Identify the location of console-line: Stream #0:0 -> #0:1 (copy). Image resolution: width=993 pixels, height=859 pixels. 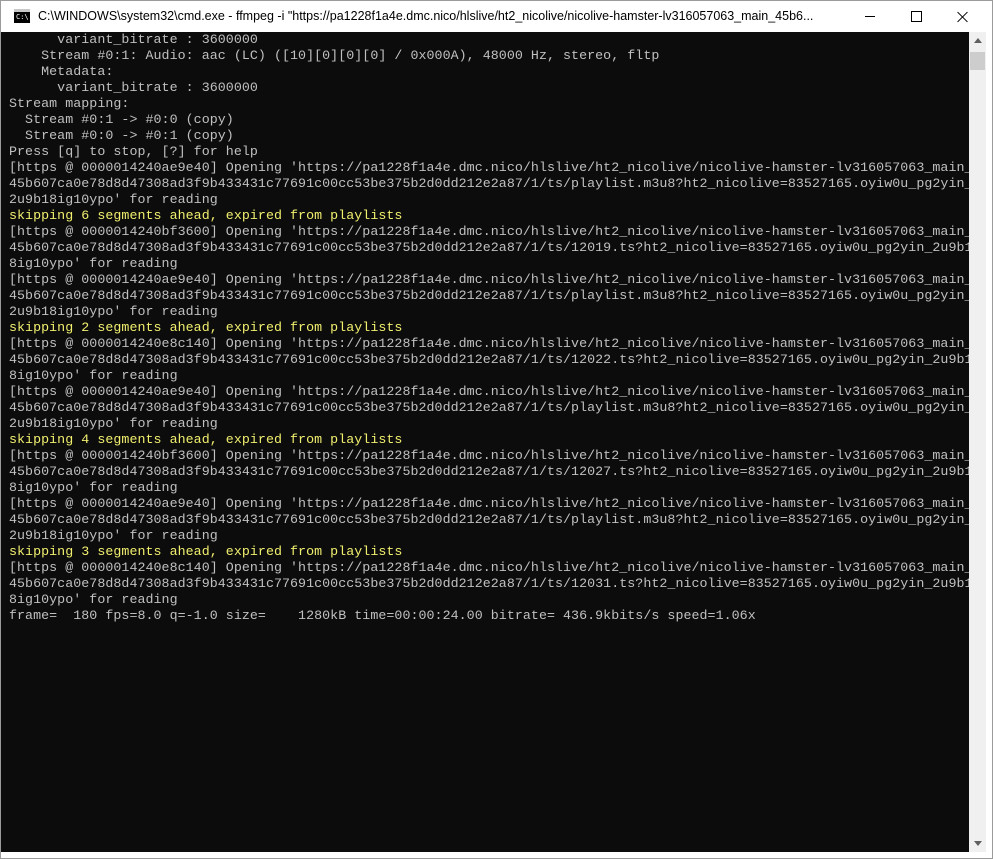
(121, 135).